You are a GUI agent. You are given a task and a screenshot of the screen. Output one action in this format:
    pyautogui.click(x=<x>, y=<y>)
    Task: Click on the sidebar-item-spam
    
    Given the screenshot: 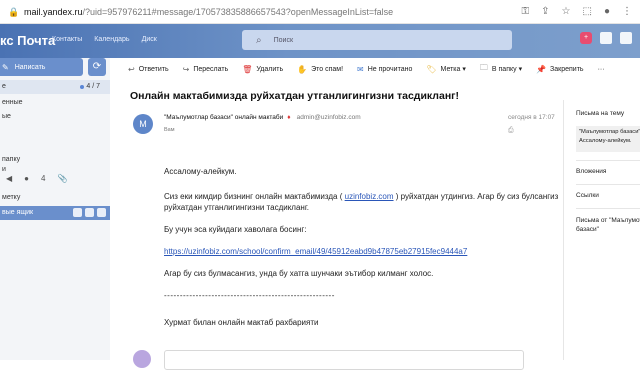 What is the action you would take?
    pyautogui.click(x=55, y=133)
    